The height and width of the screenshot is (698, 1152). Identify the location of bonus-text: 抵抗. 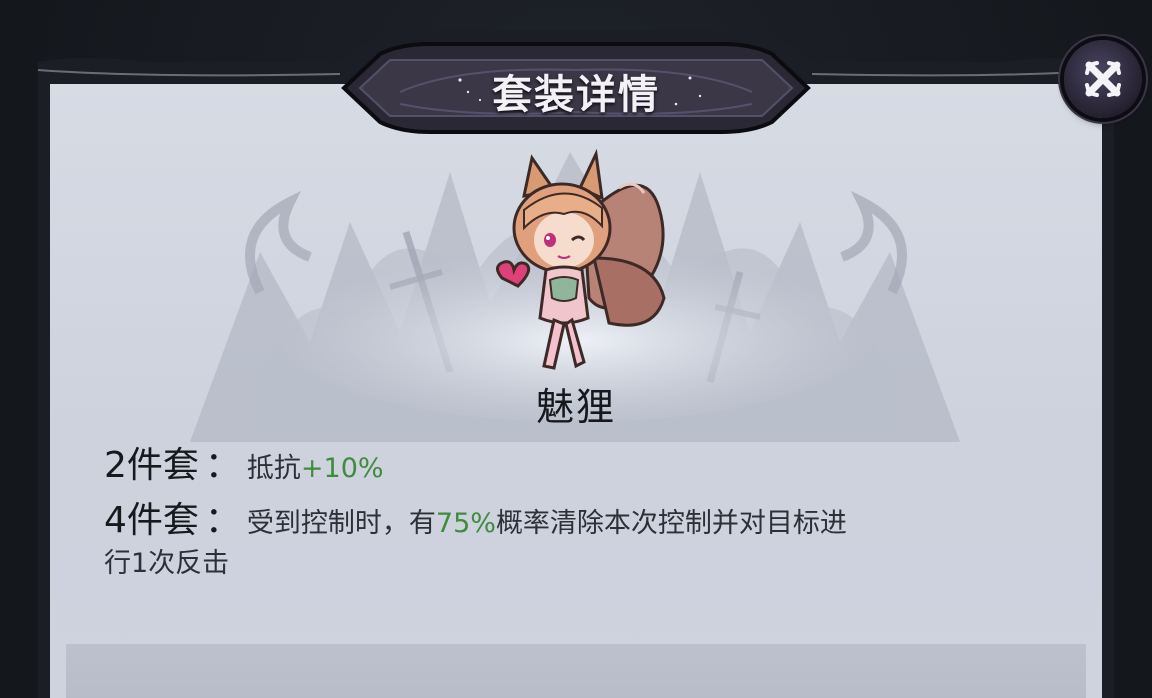
(273, 468).